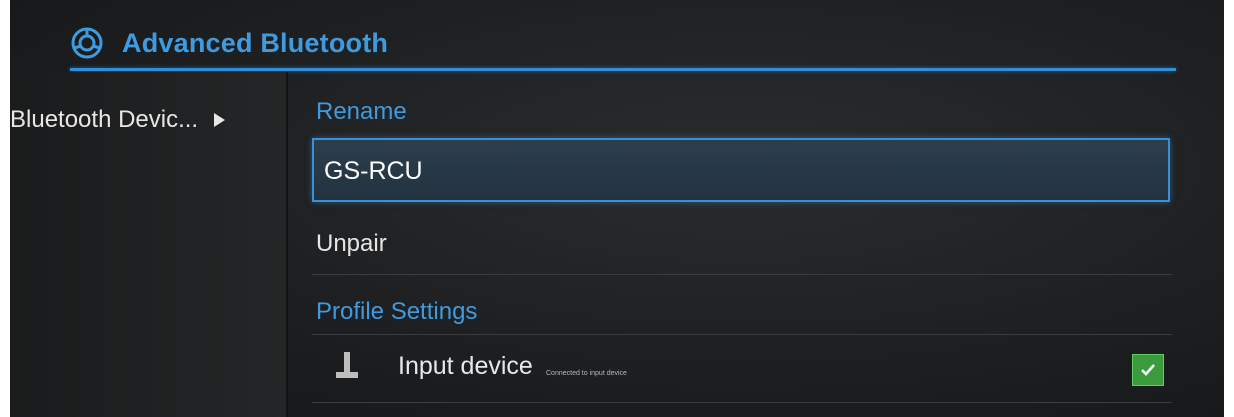  I want to click on check-icon, so click(1148, 370).